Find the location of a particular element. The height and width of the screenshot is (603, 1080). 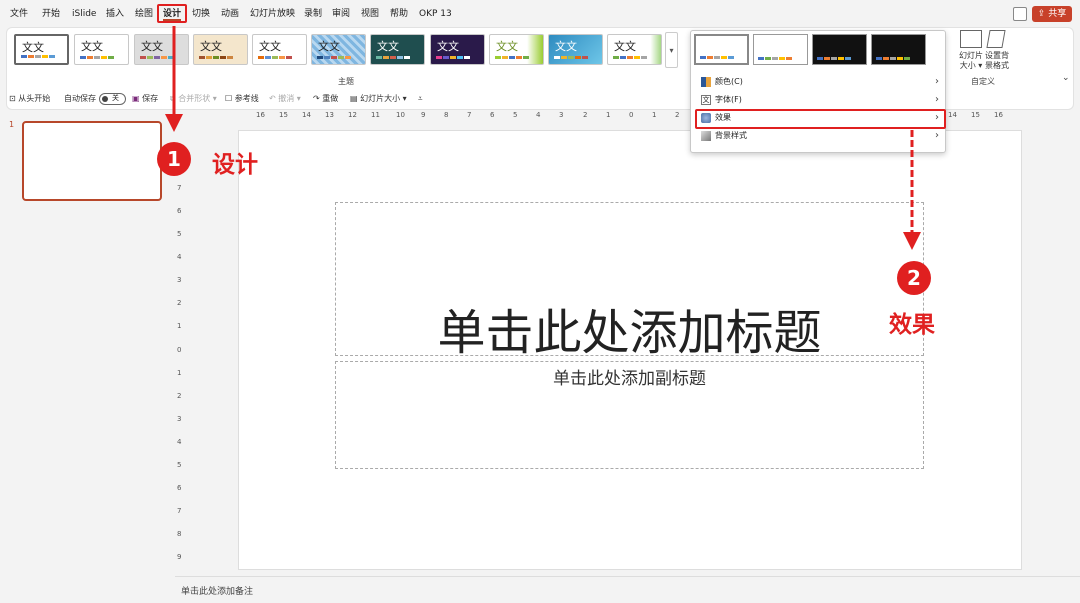

save-button: ▣ 保存 is located at coordinates (145, 99).